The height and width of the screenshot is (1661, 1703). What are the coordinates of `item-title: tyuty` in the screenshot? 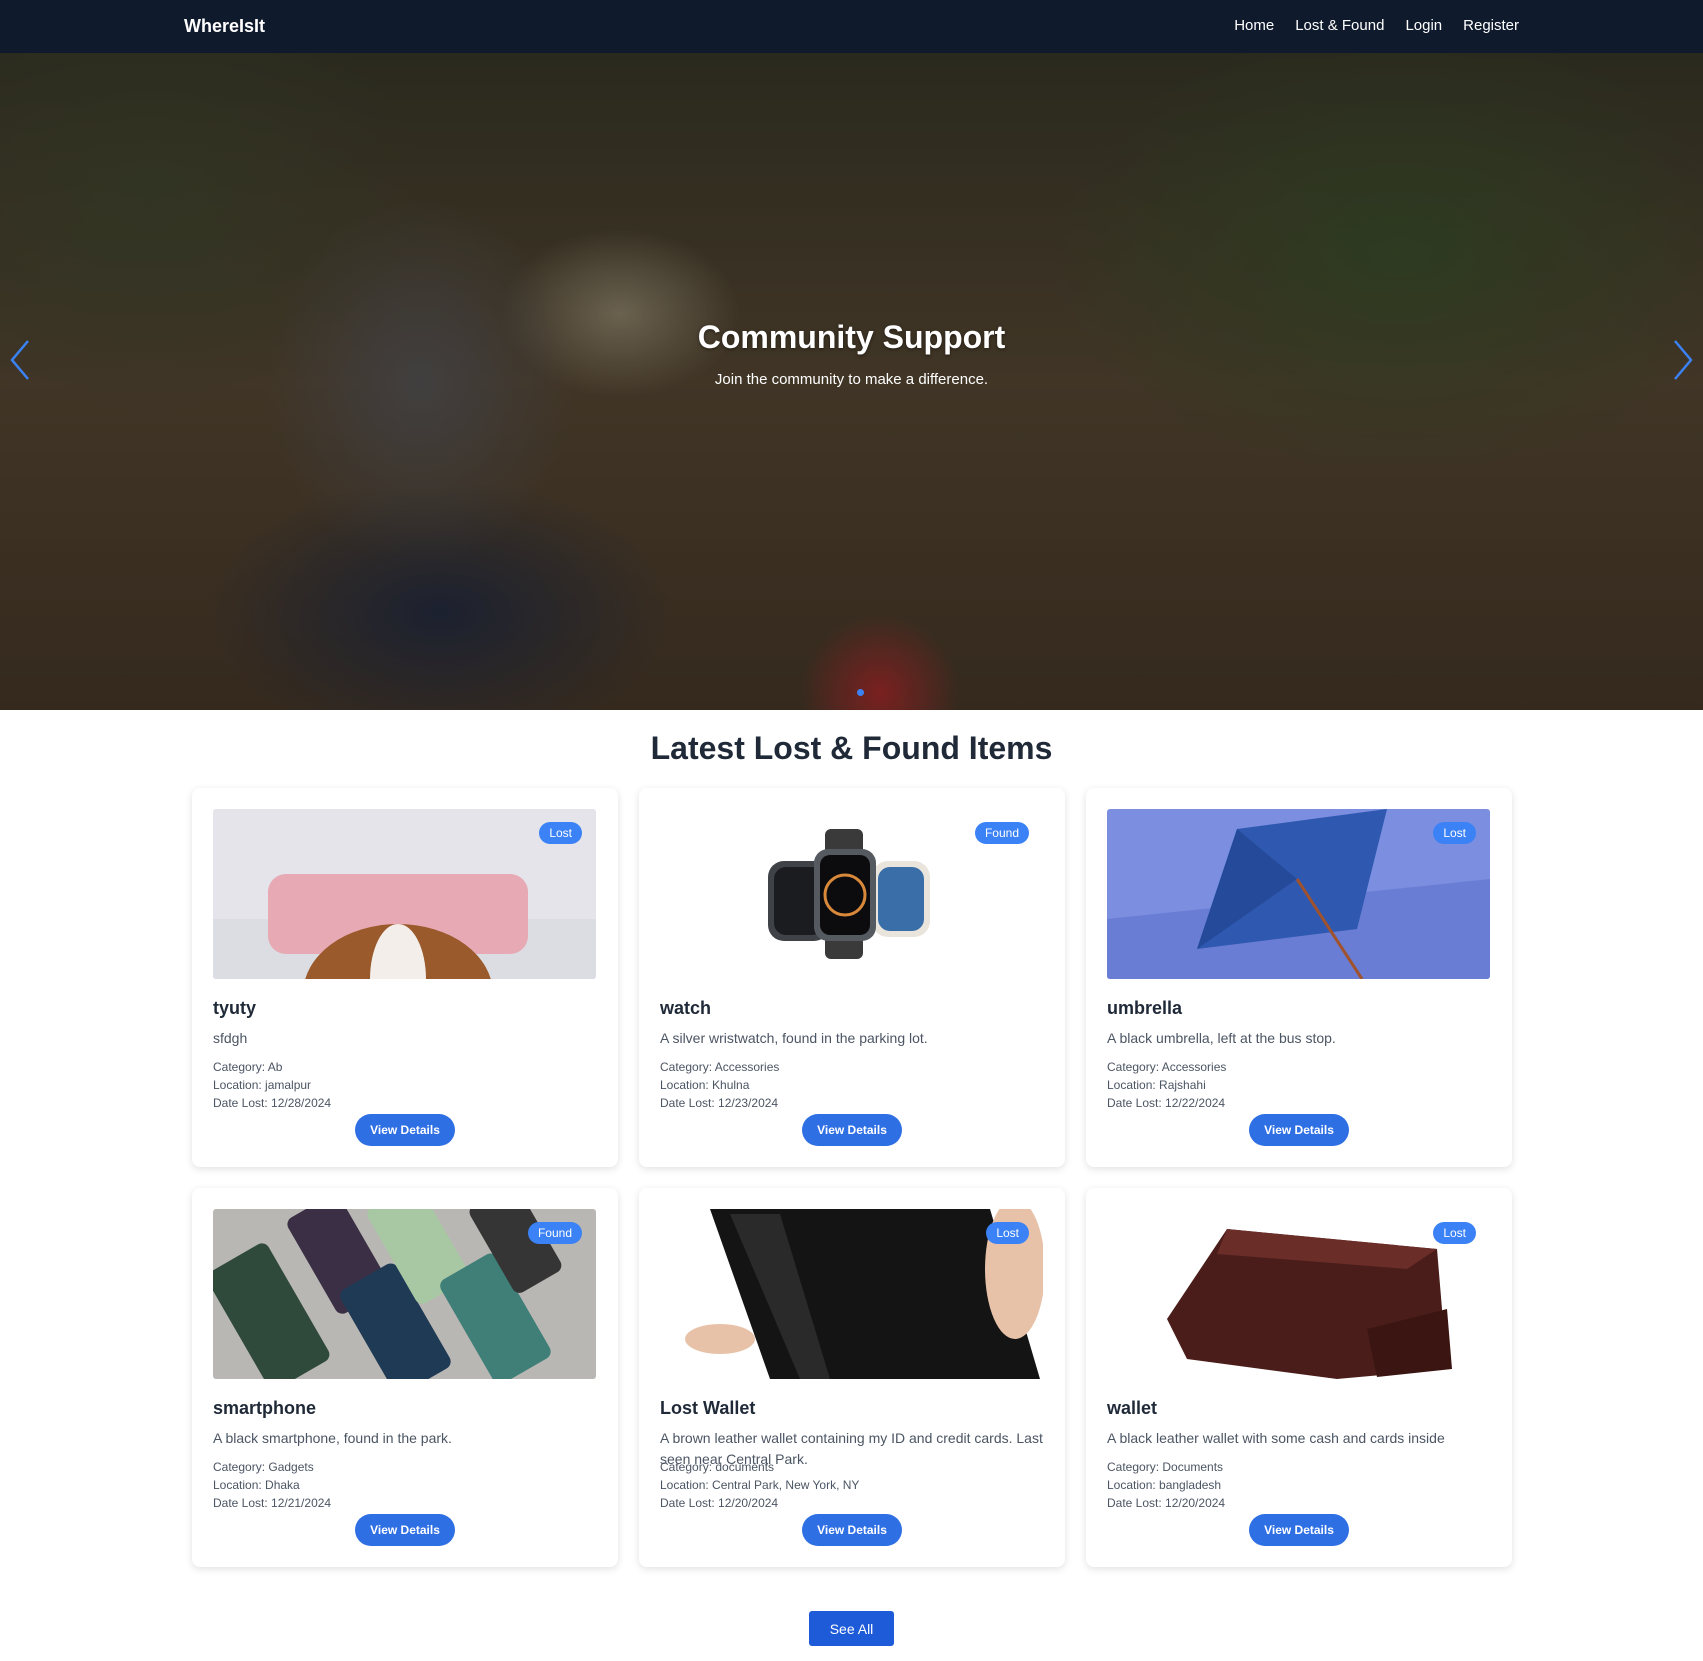 It's located at (235, 1008).